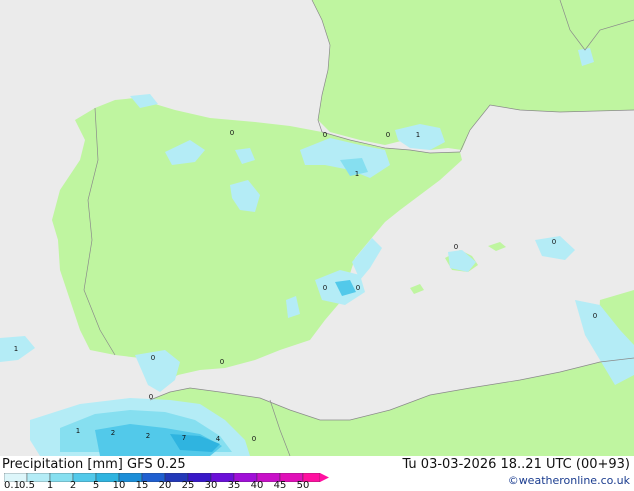  I want to click on map-value-label: 7, so click(184, 438).